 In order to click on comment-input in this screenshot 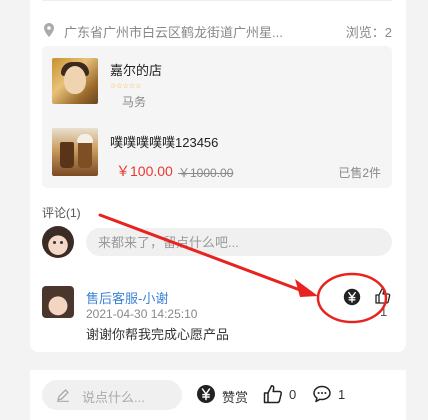, I will do `click(239, 242)`.